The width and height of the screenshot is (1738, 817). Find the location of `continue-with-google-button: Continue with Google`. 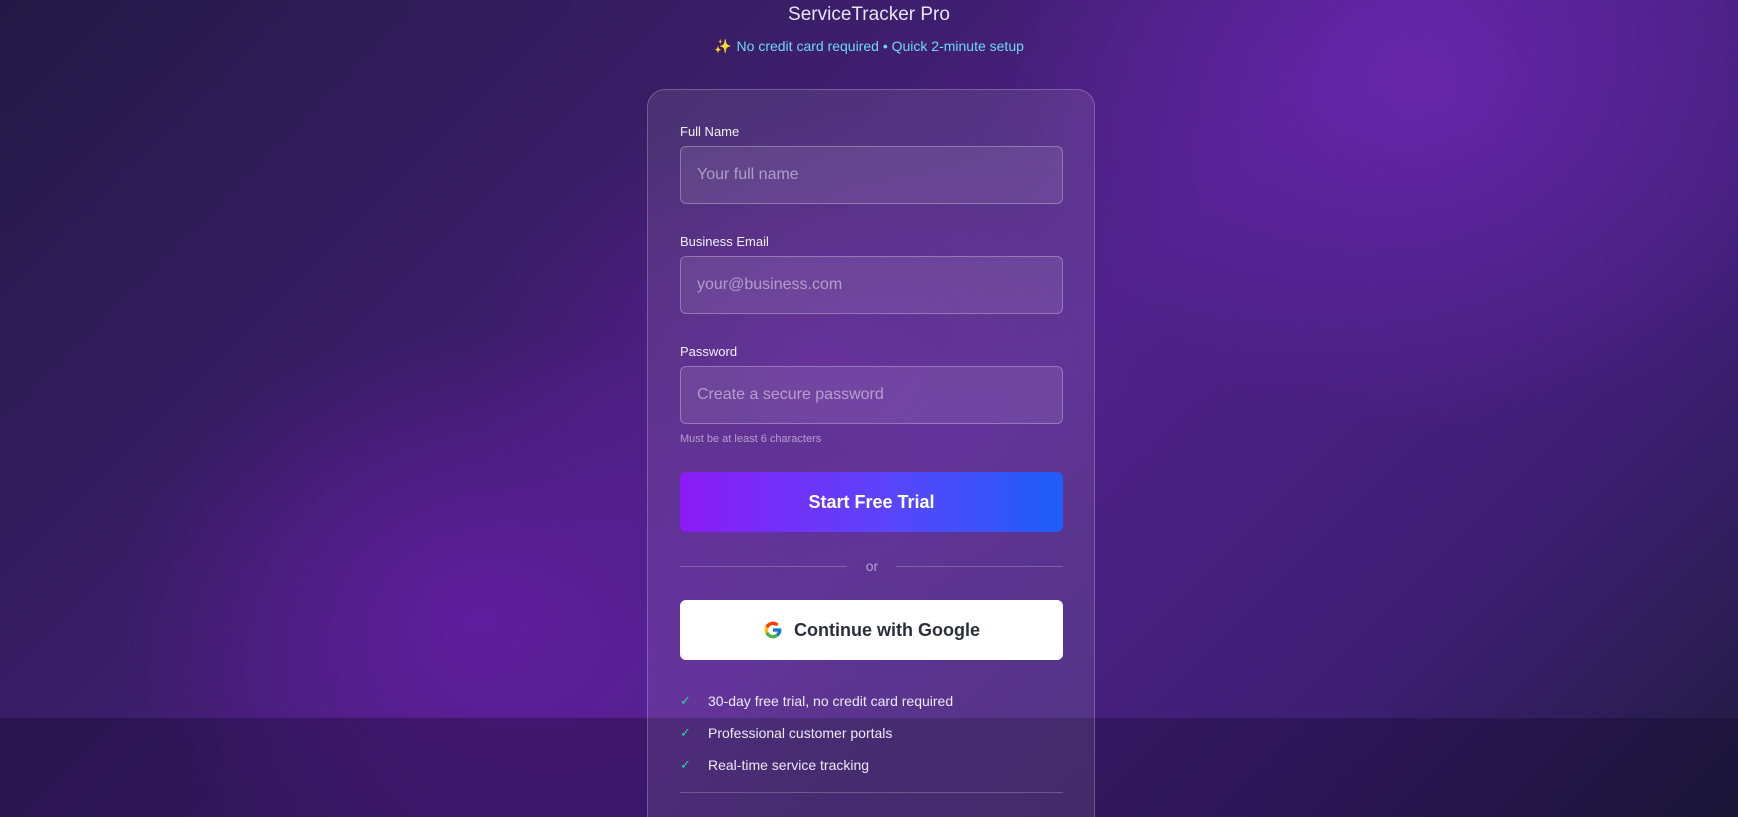

continue-with-google-button: Continue with Google is located at coordinates (871, 630).